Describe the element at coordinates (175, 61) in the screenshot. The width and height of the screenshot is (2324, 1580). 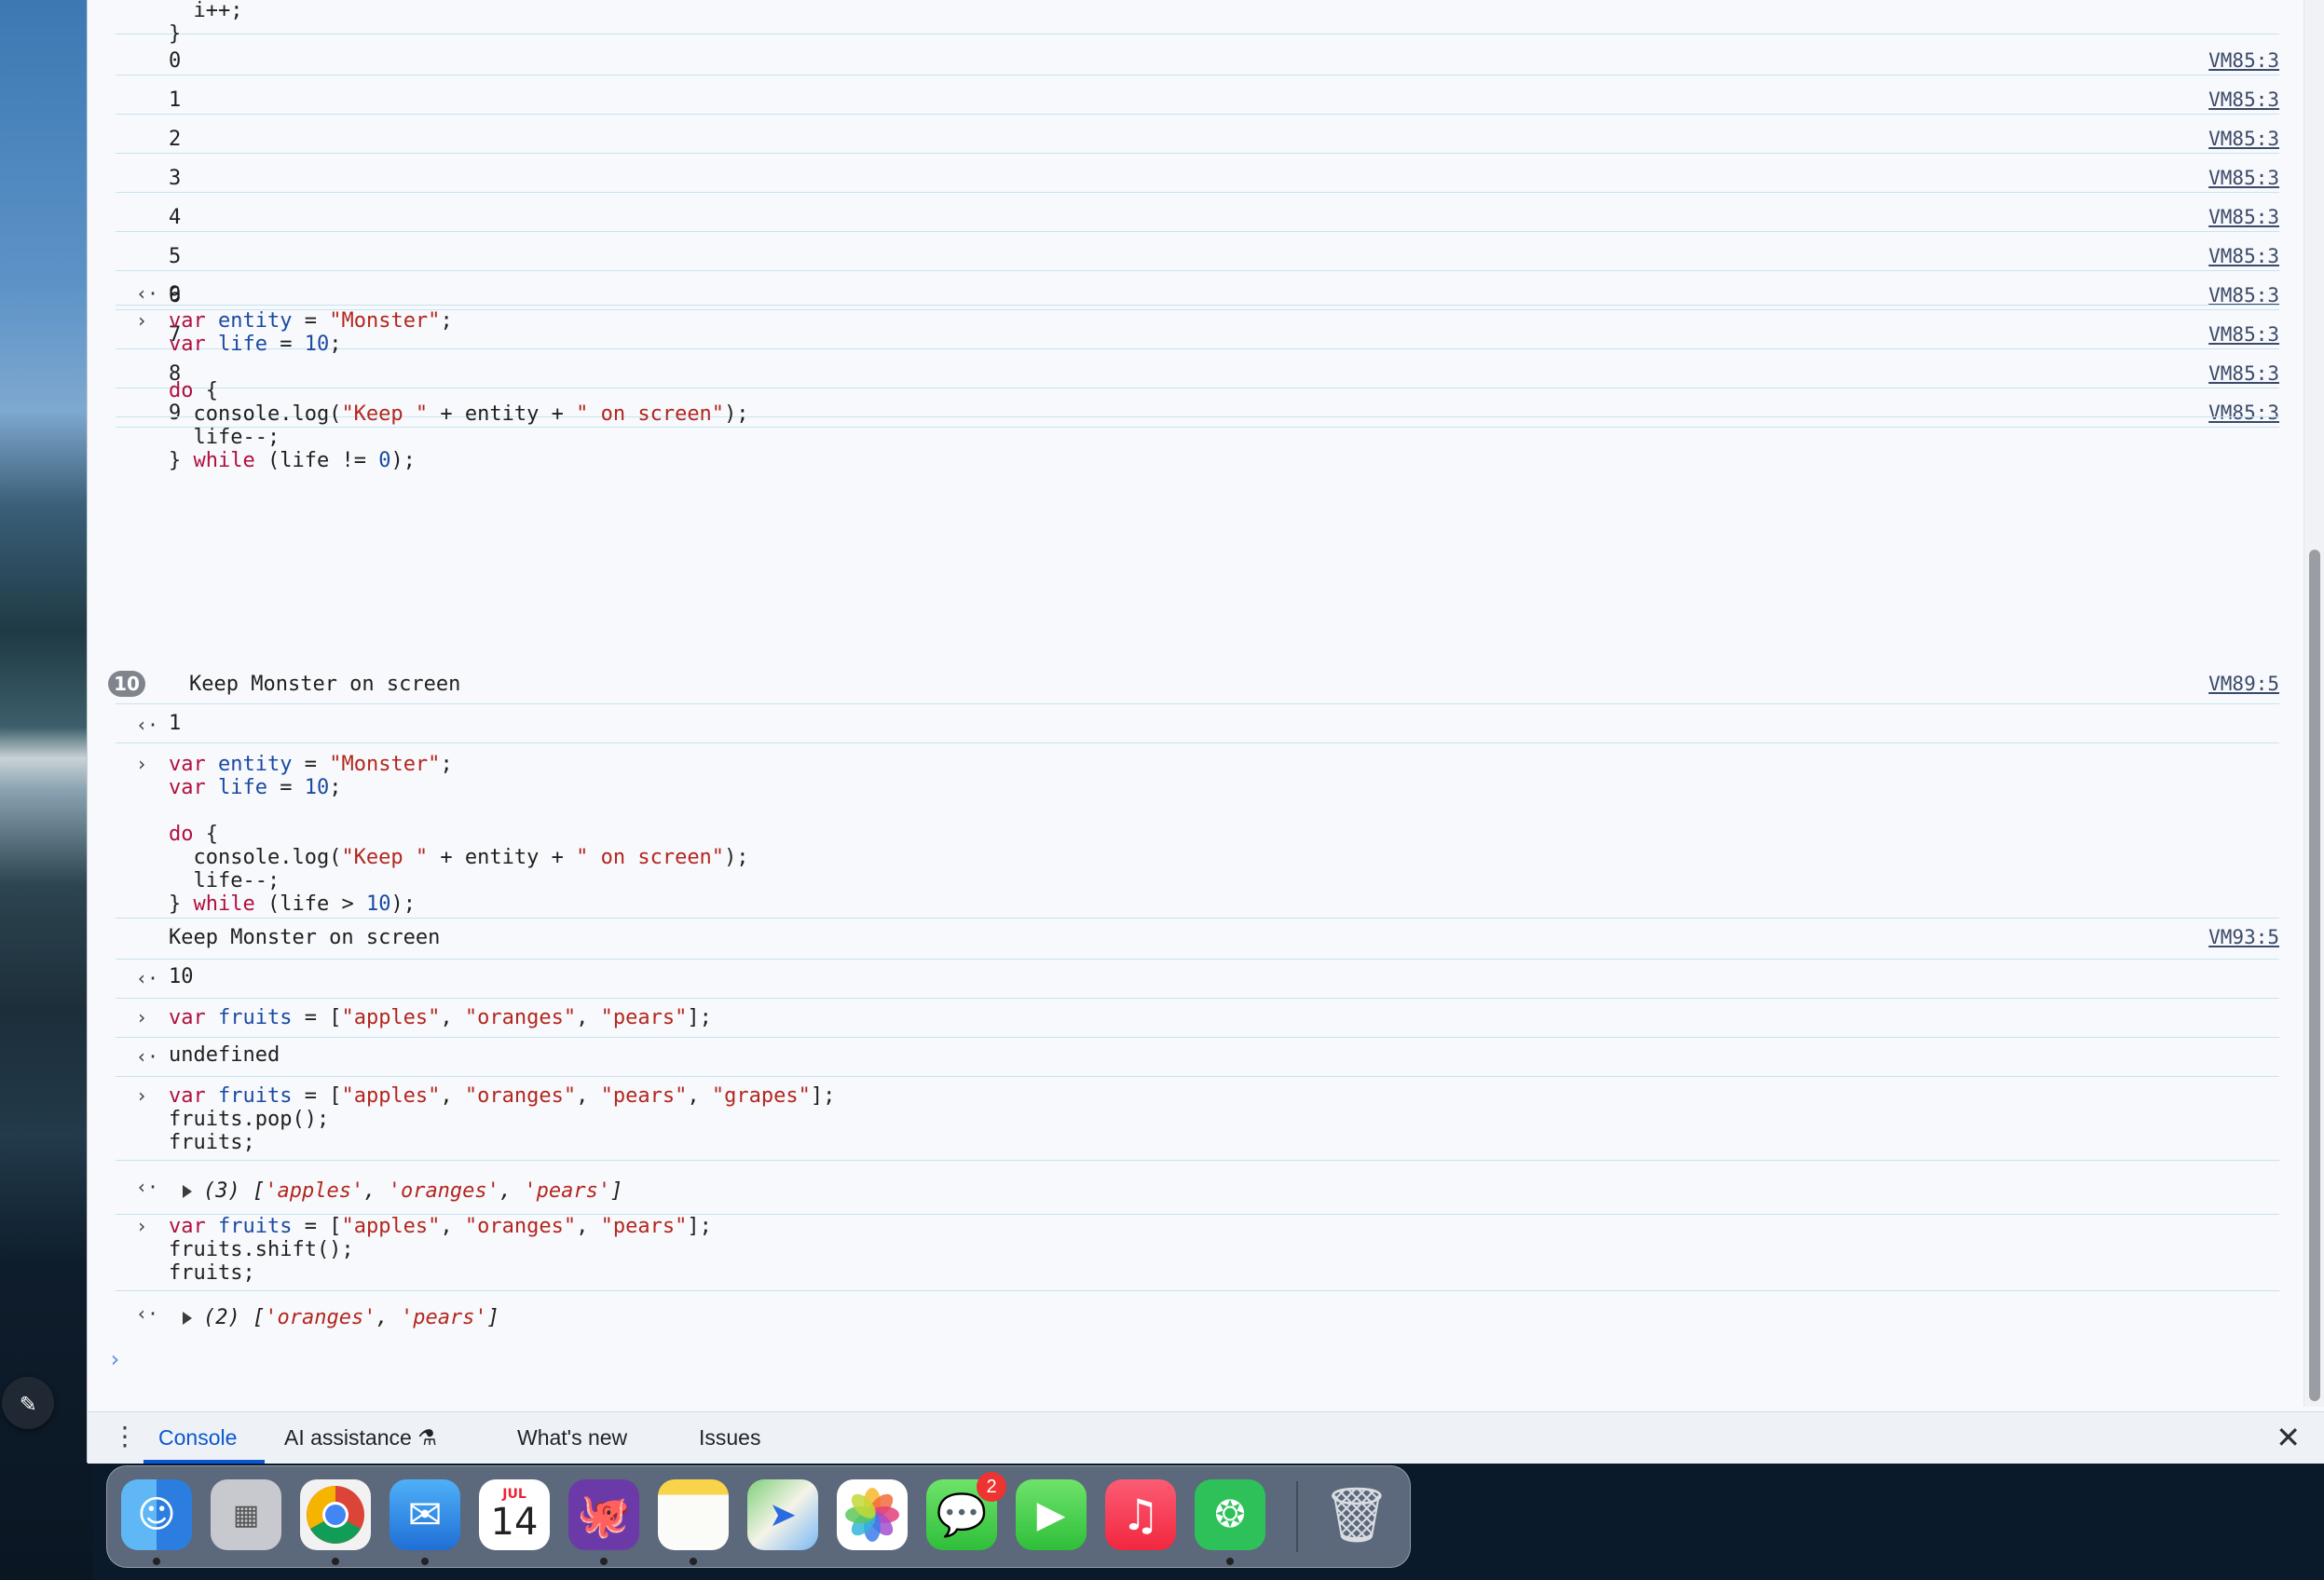
I see `log-value: 0` at that location.